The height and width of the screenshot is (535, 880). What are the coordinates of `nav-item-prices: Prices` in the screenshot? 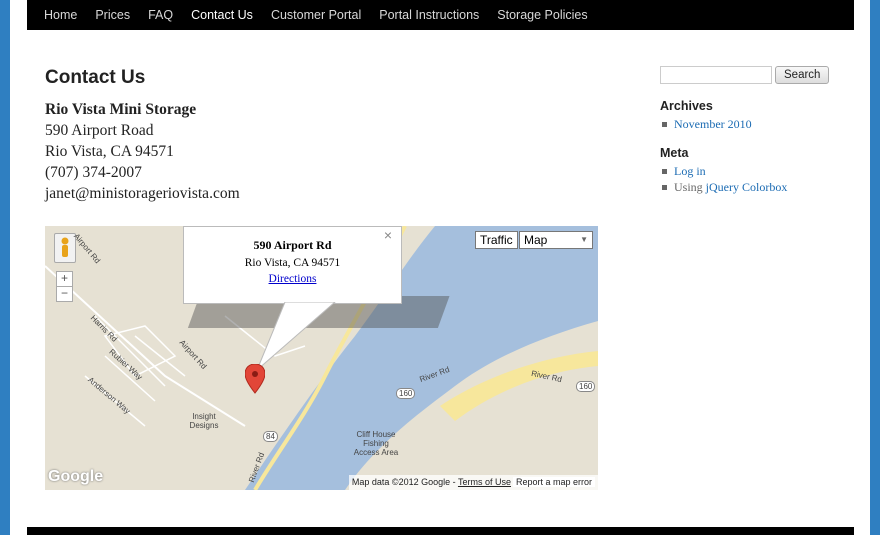 It's located at (112, 15).